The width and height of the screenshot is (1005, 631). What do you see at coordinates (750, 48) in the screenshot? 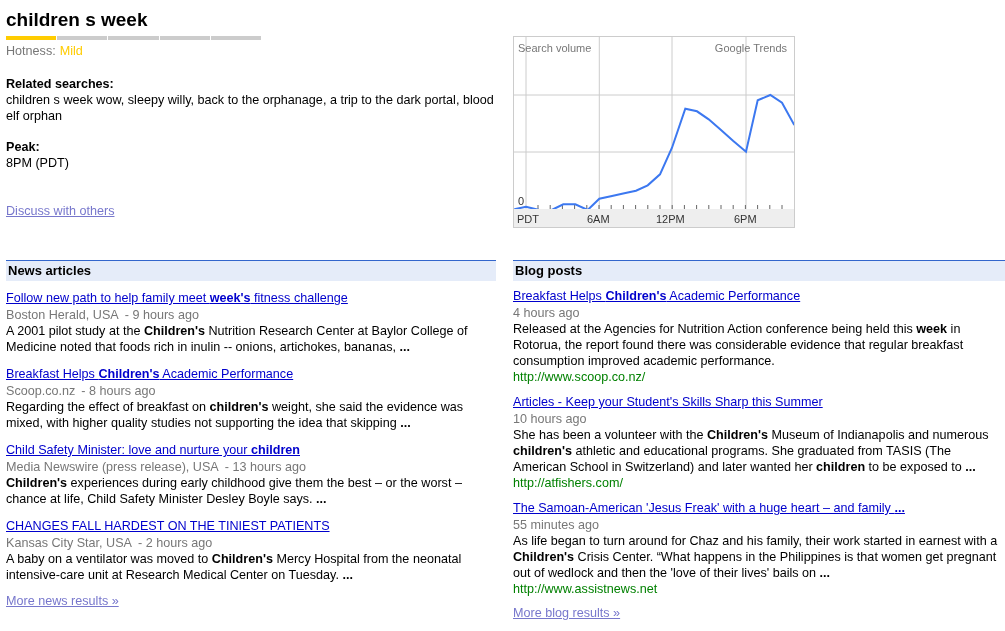
I see `chart-source: Google Trends` at bounding box center [750, 48].